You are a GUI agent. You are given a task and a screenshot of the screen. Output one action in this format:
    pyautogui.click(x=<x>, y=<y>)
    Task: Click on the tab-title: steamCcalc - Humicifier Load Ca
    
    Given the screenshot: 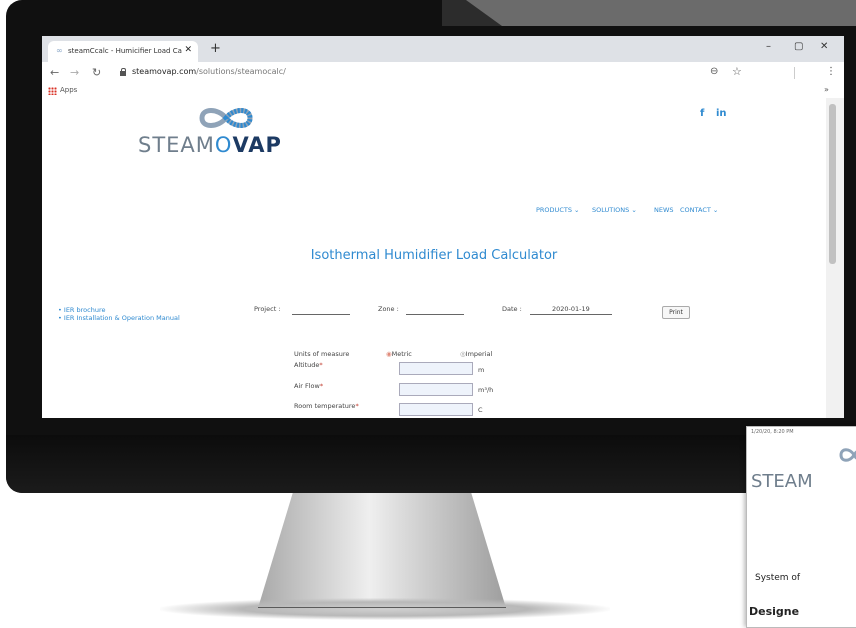 What is the action you would take?
    pyautogui.click(x=125, y=51)
    